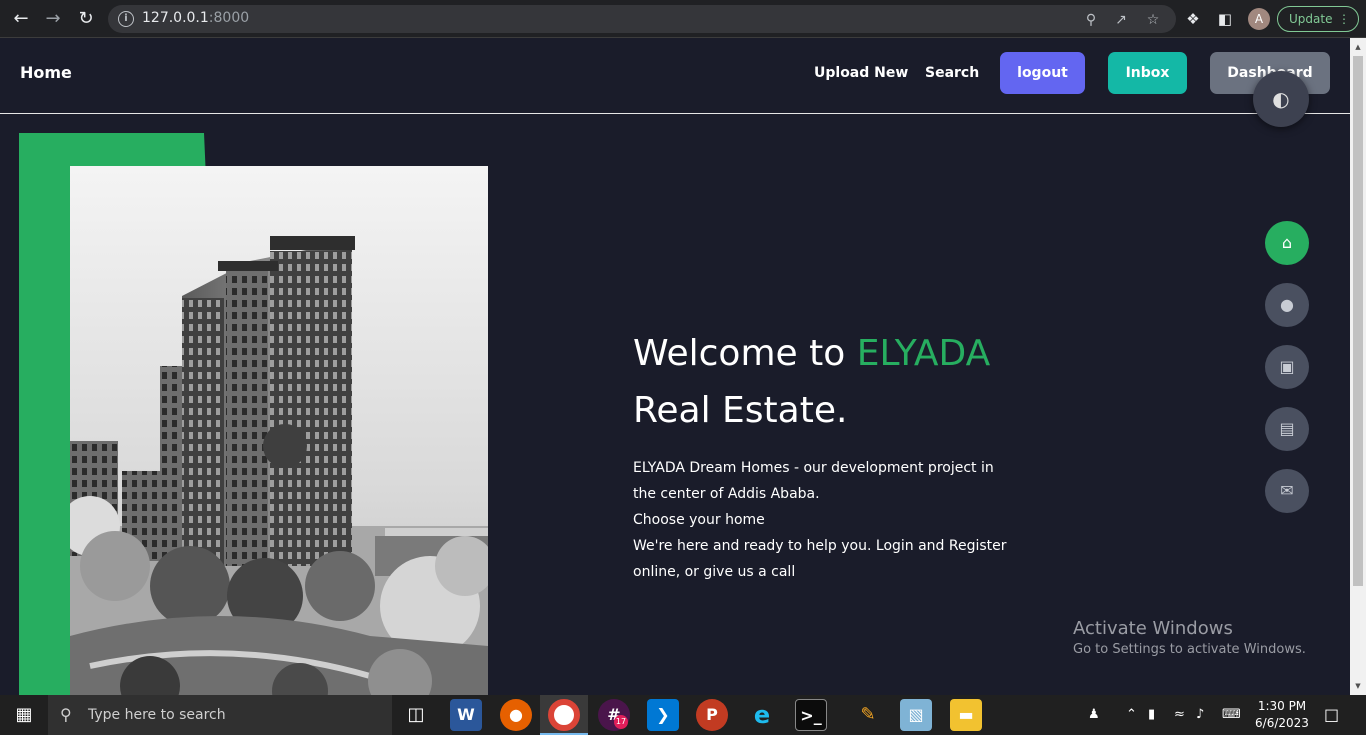  What do you see at coordinates (663, 715) in the screenshot?
I see `vscode-icon: ❯` at bounding box center [663, 715].